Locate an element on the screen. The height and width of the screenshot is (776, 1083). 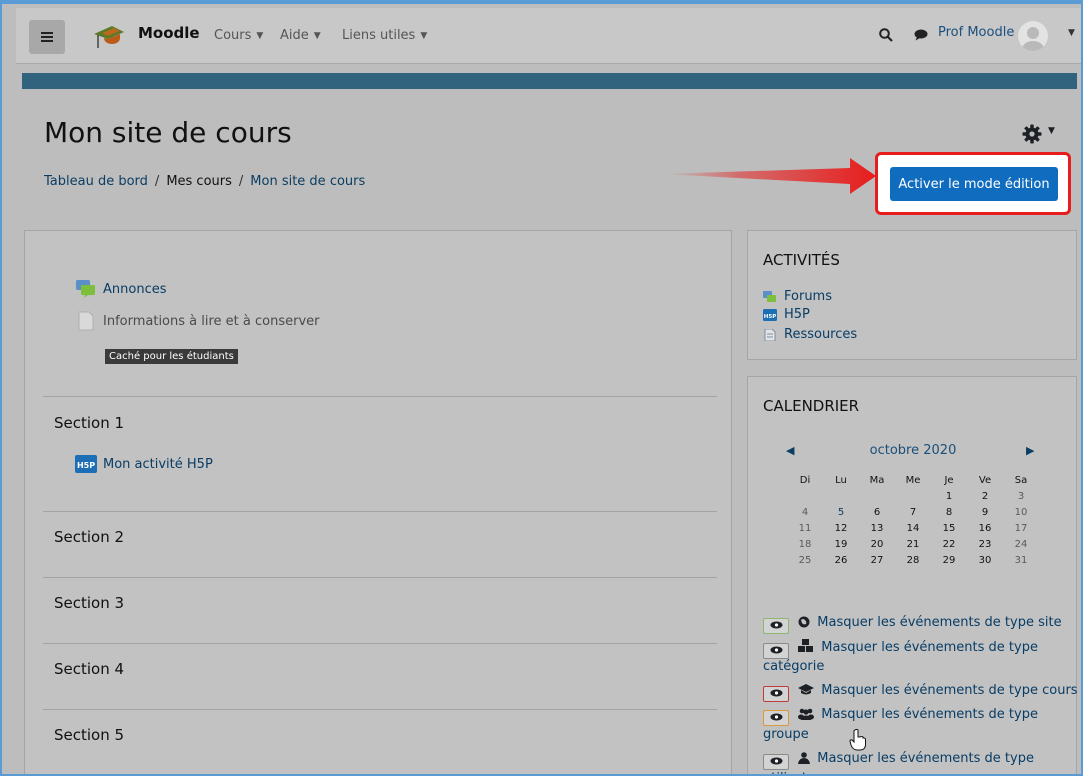
menu-toggle-button is located at coordinates (47, 37).